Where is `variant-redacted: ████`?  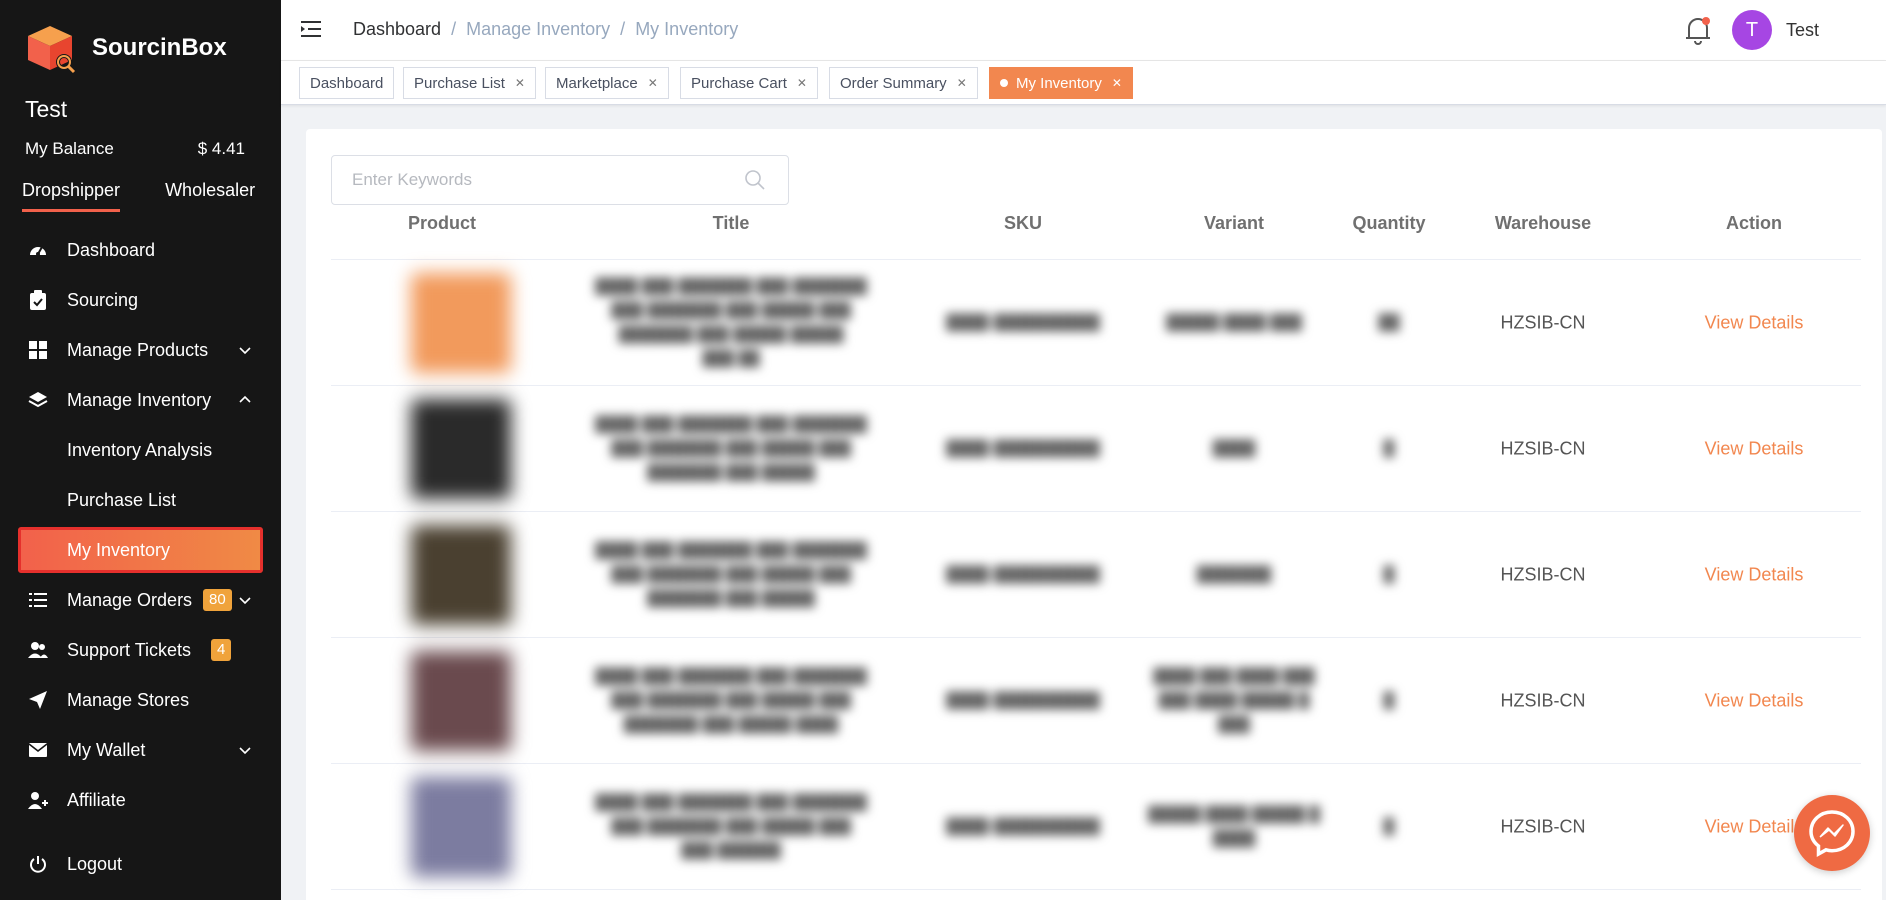
variant-redacted: ████ is located at coordinates (1234, 448).